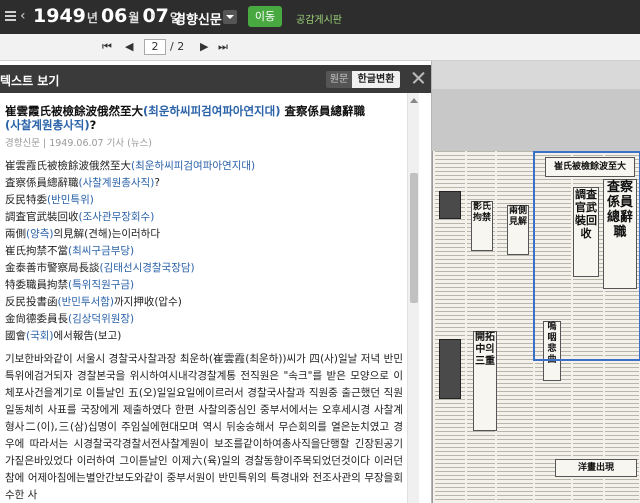 This screenshot has width=640, height=503. What do you see at coordinates (23, 16) in the screenshot?
I see `prev-date-icon: ‹` at bounding box center [23, 16].